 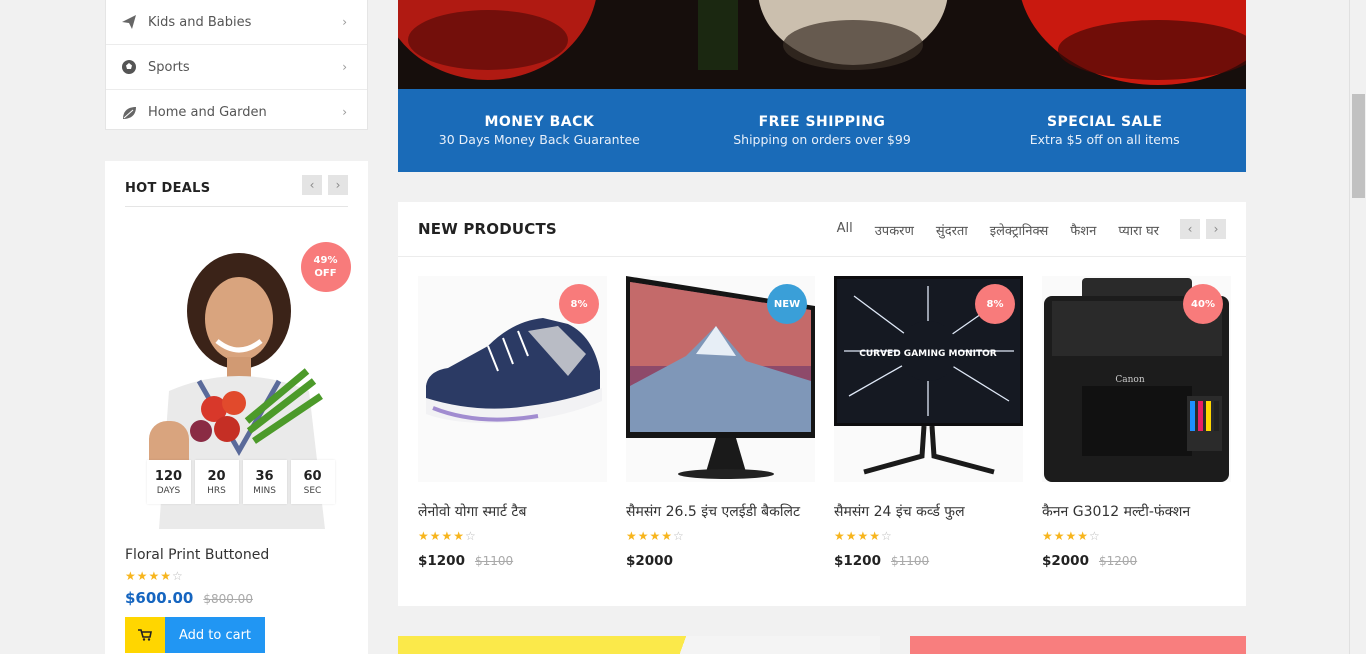 What do you see at coordinates (952, 230) in the screenshot?
I see `tab-beauty: सुंदरता` at bounding box center [952, 230].